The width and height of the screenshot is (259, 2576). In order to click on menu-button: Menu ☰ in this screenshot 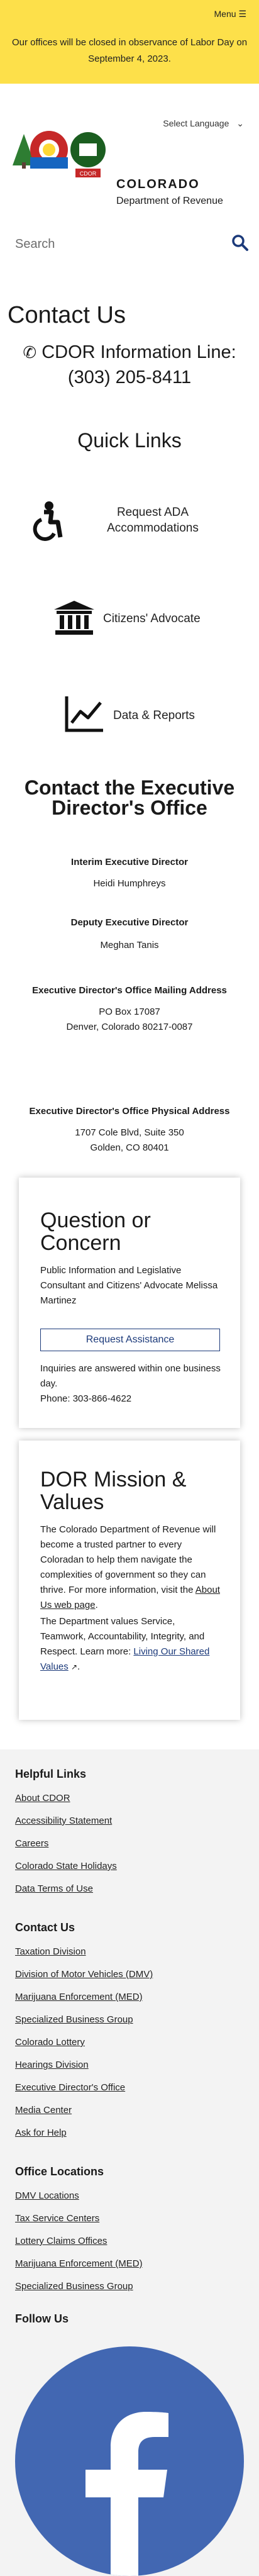, I will do `click(230, 14)`.